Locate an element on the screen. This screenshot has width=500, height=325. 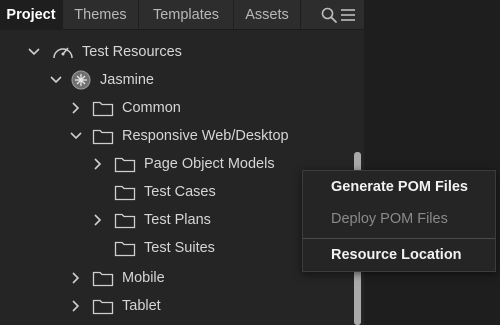
tree-item-test-resources: Test Resources is located at coordinates (201, 52).